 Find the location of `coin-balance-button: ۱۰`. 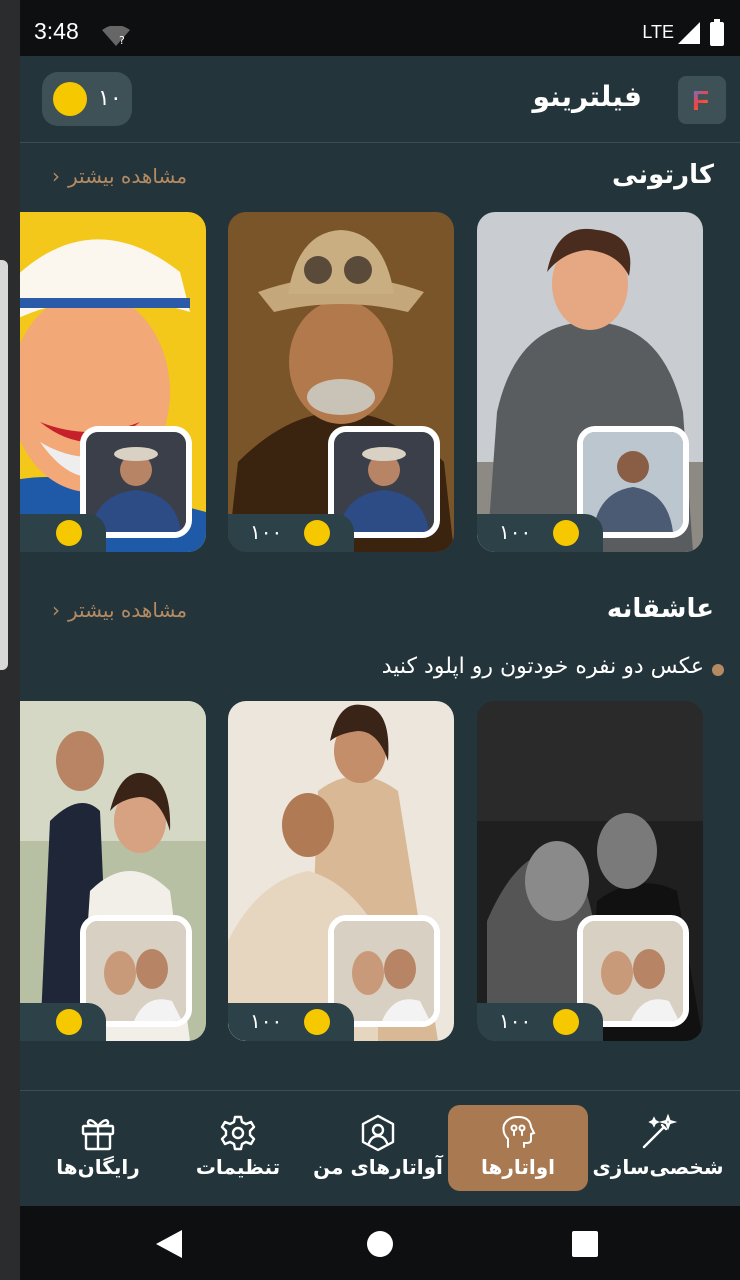

coin-balance-button: ۱۰ is located at coordinates (87, 99).